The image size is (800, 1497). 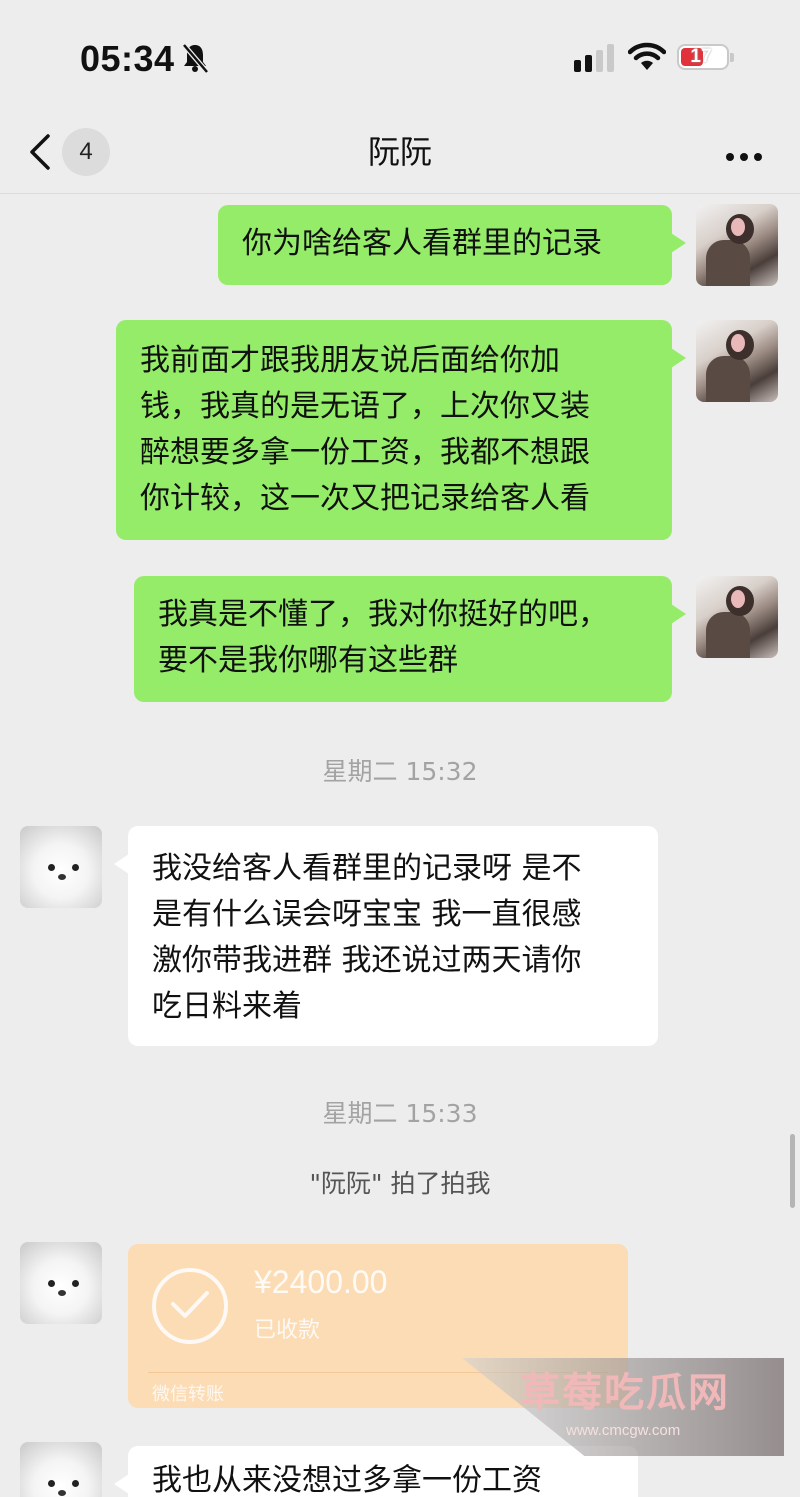 What do you see at coordinates (365, 406) in the screenshot?
I see `message-line: 钱，我真的是无语了，上次你又装` at bounding box center [365, 406].